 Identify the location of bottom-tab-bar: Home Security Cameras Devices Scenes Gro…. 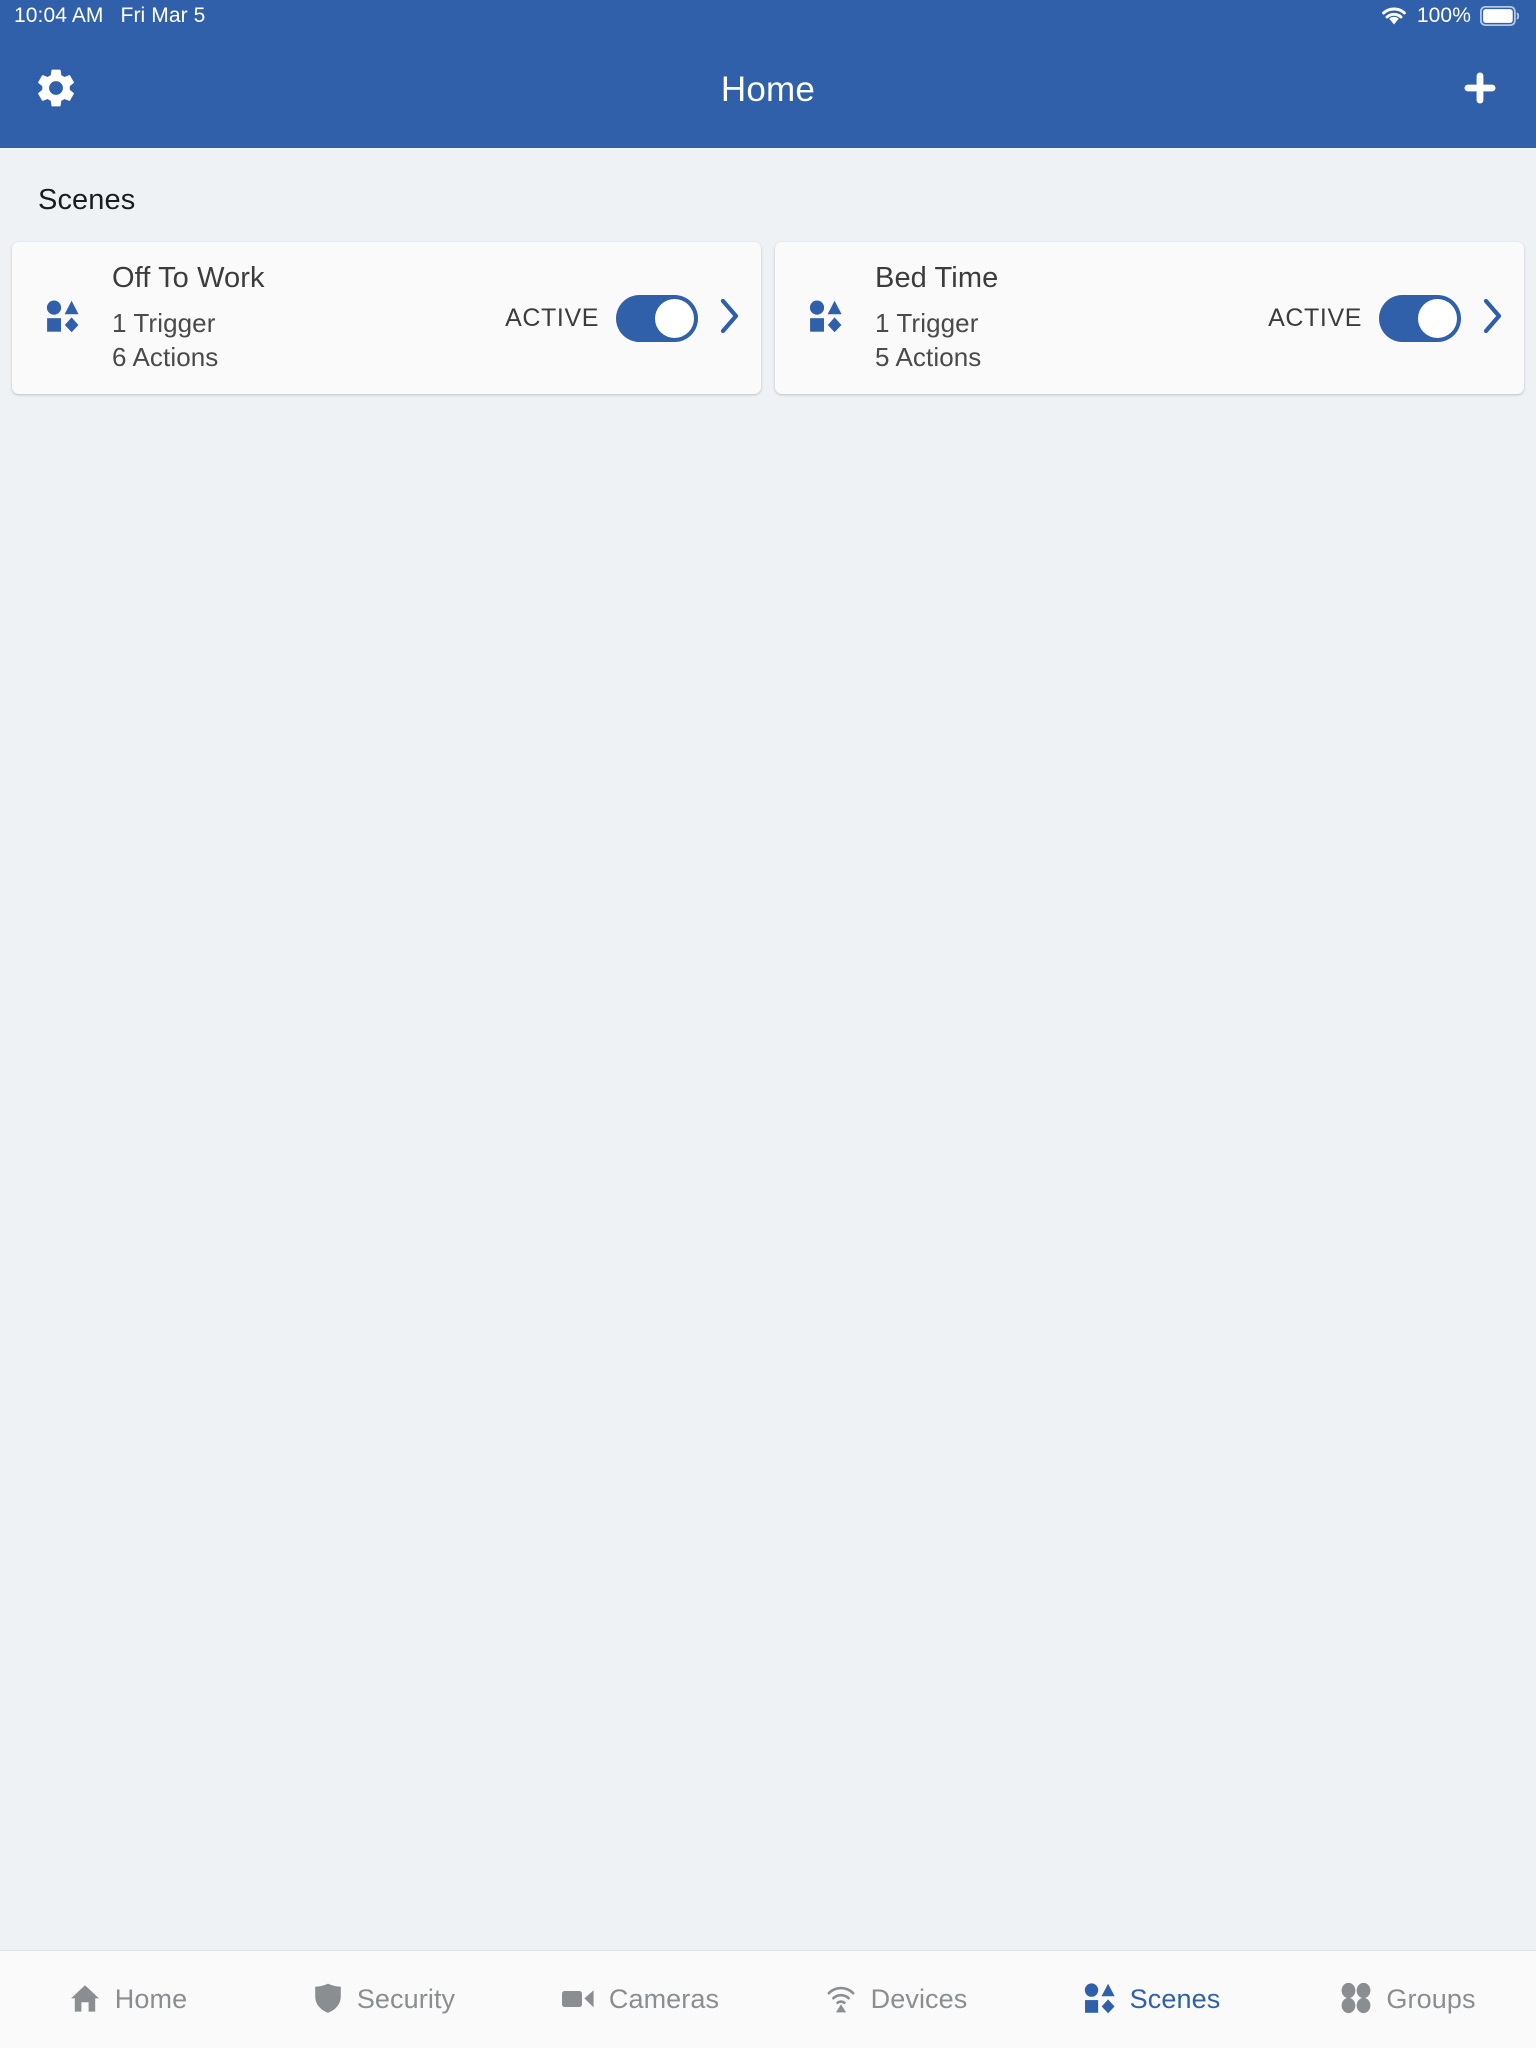
(768, 1999).